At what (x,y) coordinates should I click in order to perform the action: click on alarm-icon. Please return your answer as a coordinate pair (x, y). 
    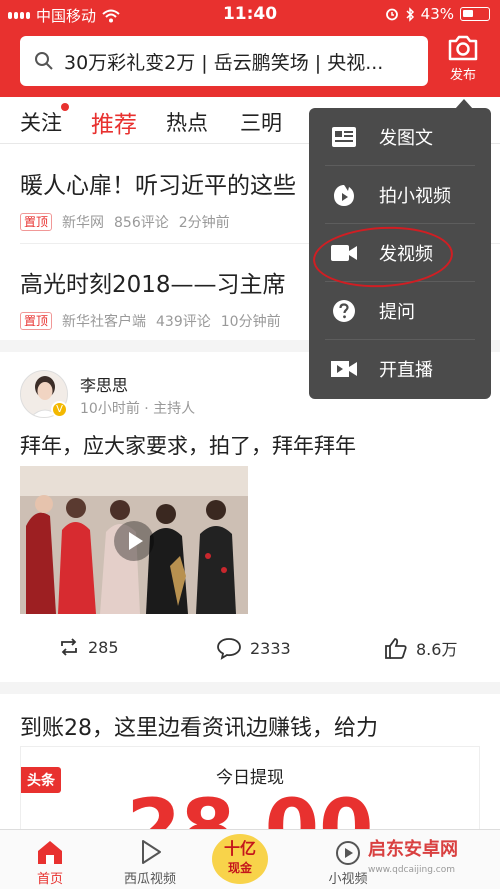
    Looking at the image, I should click on (391, 14).